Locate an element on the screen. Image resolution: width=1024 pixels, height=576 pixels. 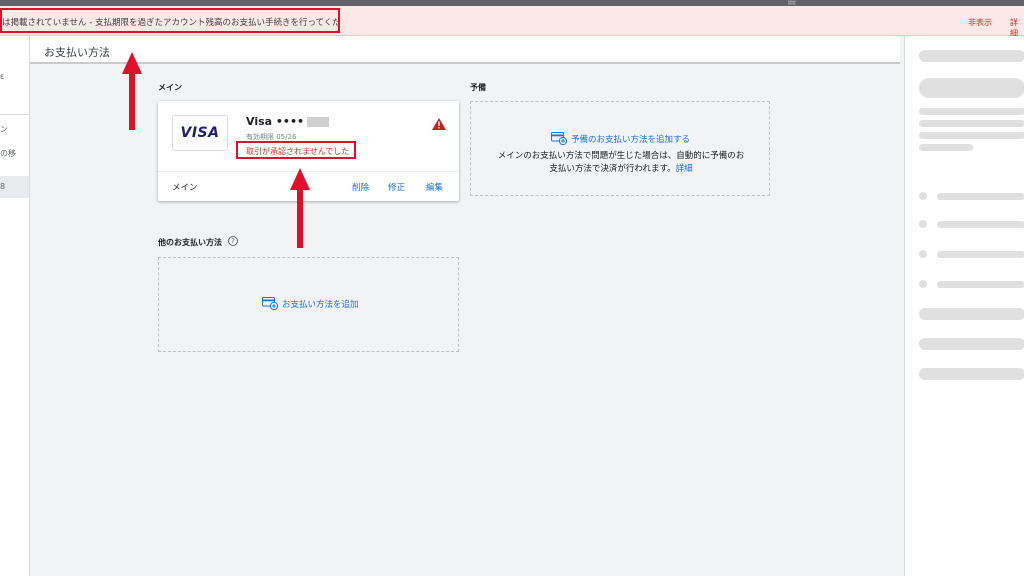
warning-icon is located at coordinates (439, 124).